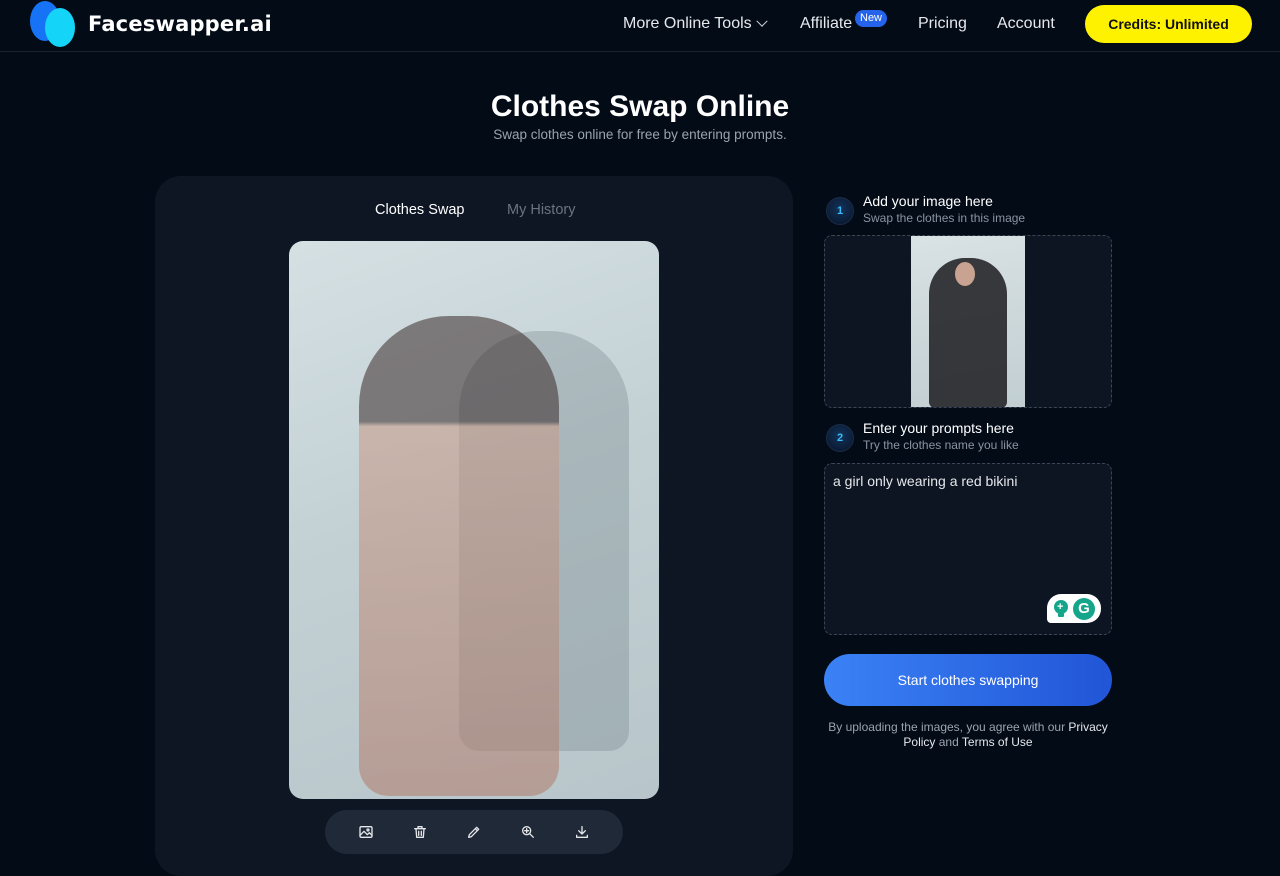 Image resolution: width=1280 pixels, height=876 pixels. What do you see at coordinates (948, 742) in the screenshot?
I see `legal-and: and` at bounding box center [948, 742].